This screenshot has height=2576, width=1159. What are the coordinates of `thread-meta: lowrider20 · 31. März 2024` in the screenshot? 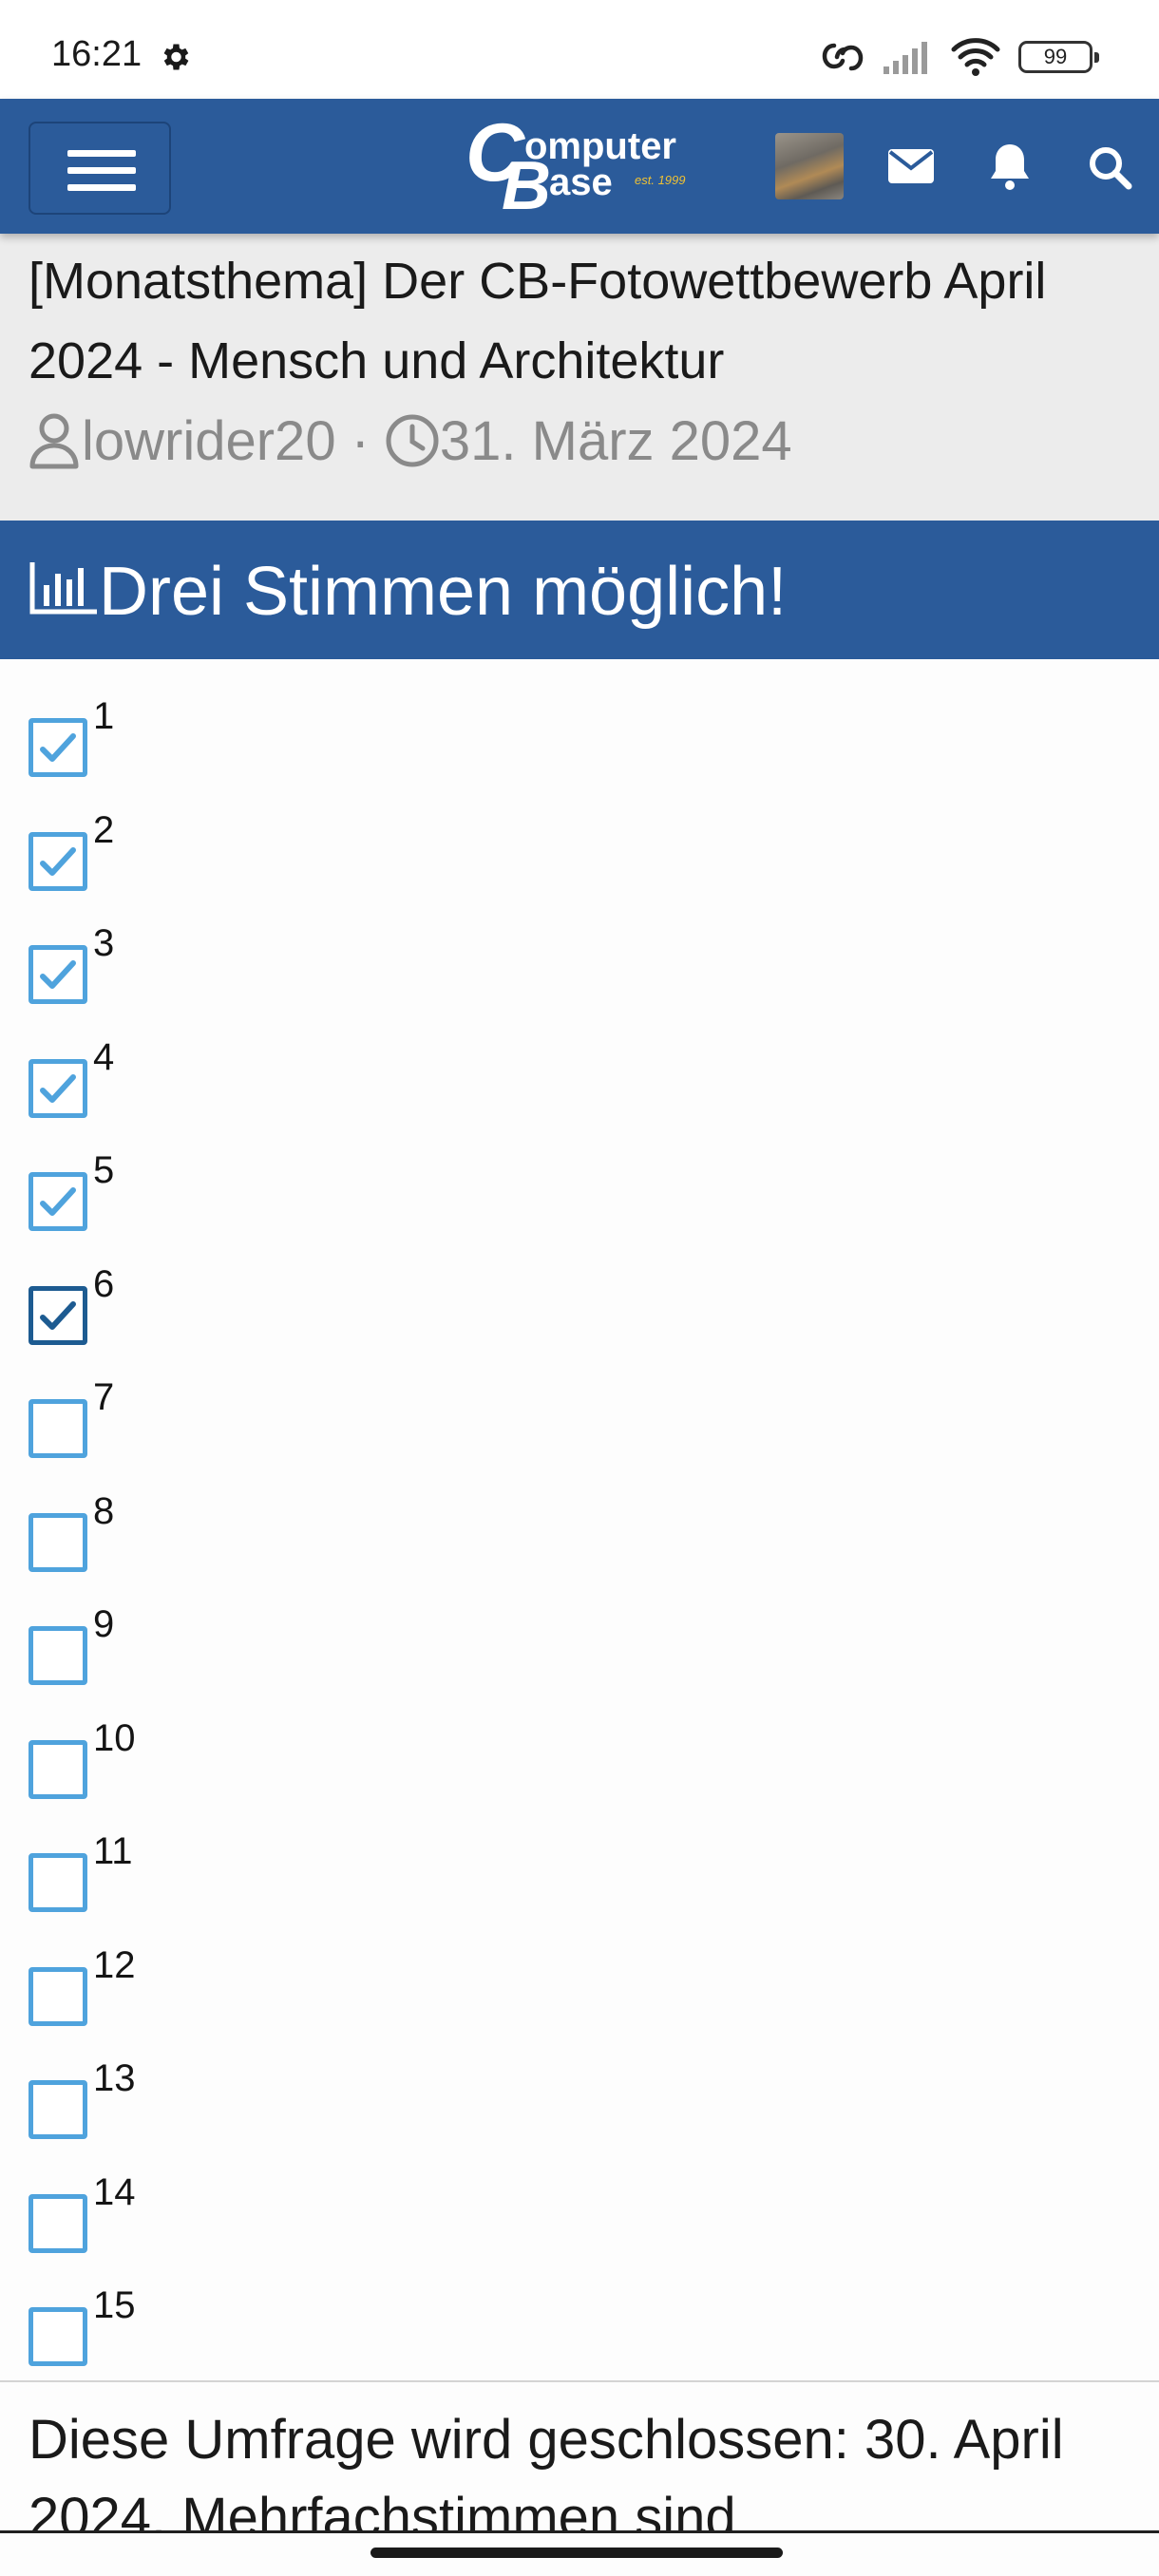 It's located at (410, 441).